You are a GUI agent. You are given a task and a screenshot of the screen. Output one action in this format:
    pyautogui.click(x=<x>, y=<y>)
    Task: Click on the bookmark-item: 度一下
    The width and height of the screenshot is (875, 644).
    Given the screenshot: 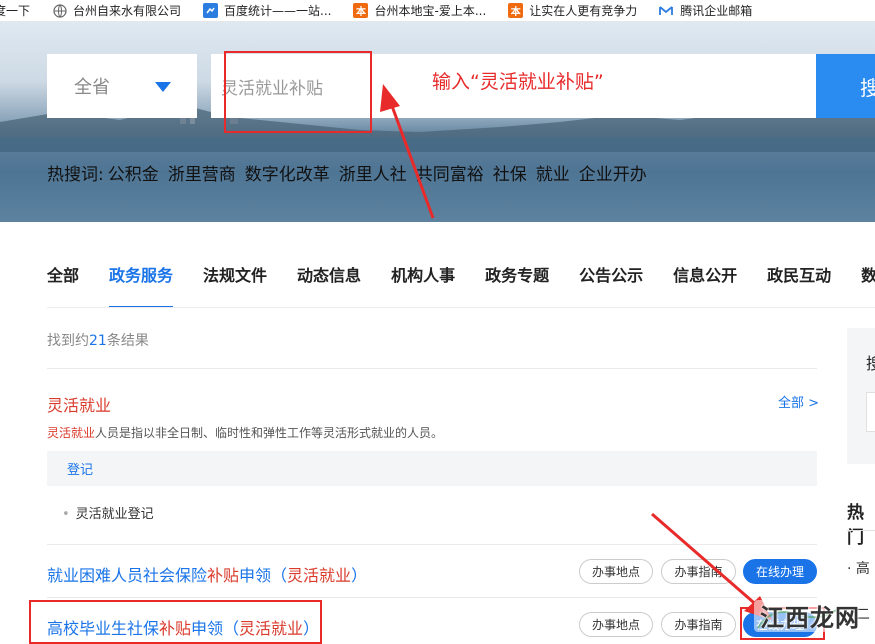 What is the action you would take?
    pyautogui.click(x=15, y=10)
    